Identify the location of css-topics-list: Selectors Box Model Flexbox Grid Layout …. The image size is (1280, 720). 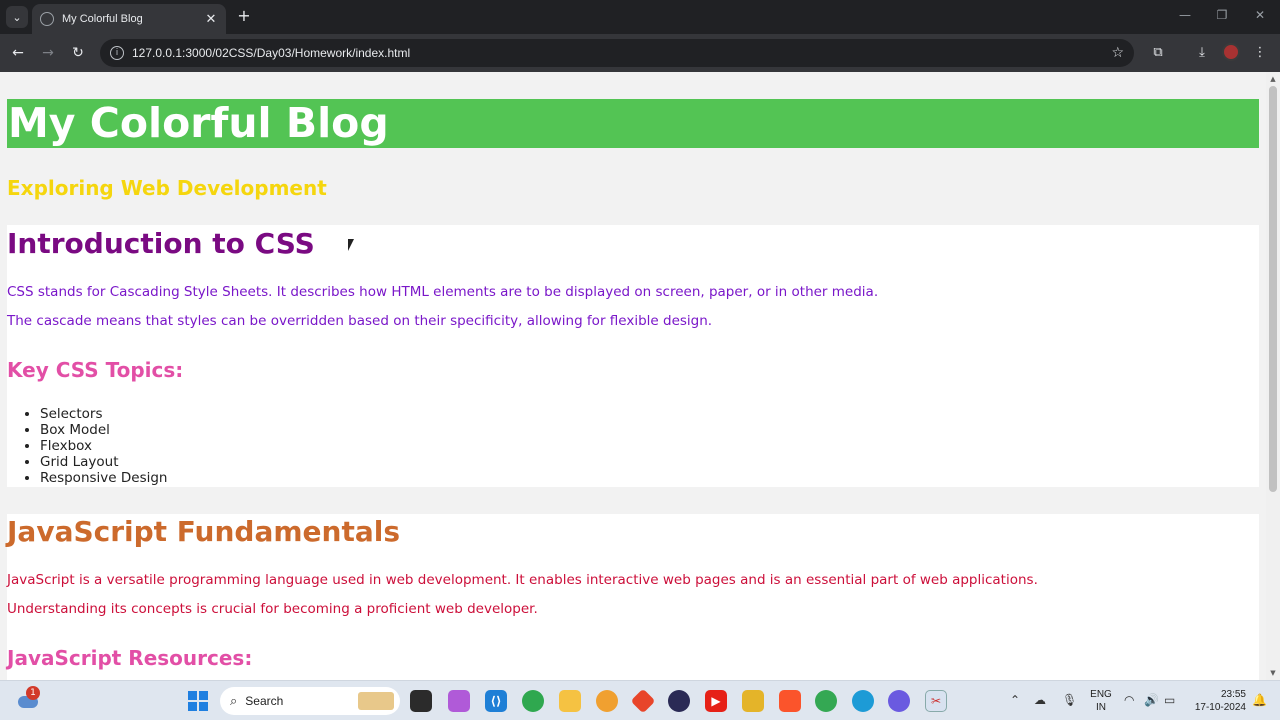
(103, 446).